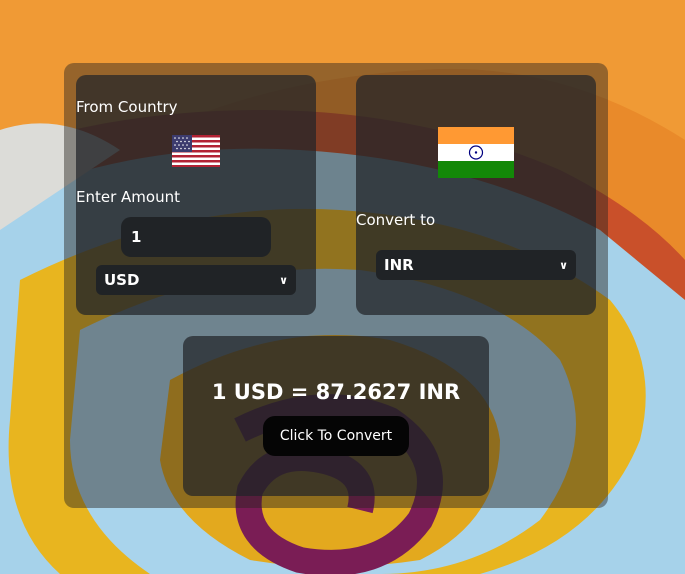 This screenshot has width=685, height=574. What do you see at coordinates (396, 220) in the screenshot?
I see `convert-to-heading: Convert to` at bounding box center [396, 220].